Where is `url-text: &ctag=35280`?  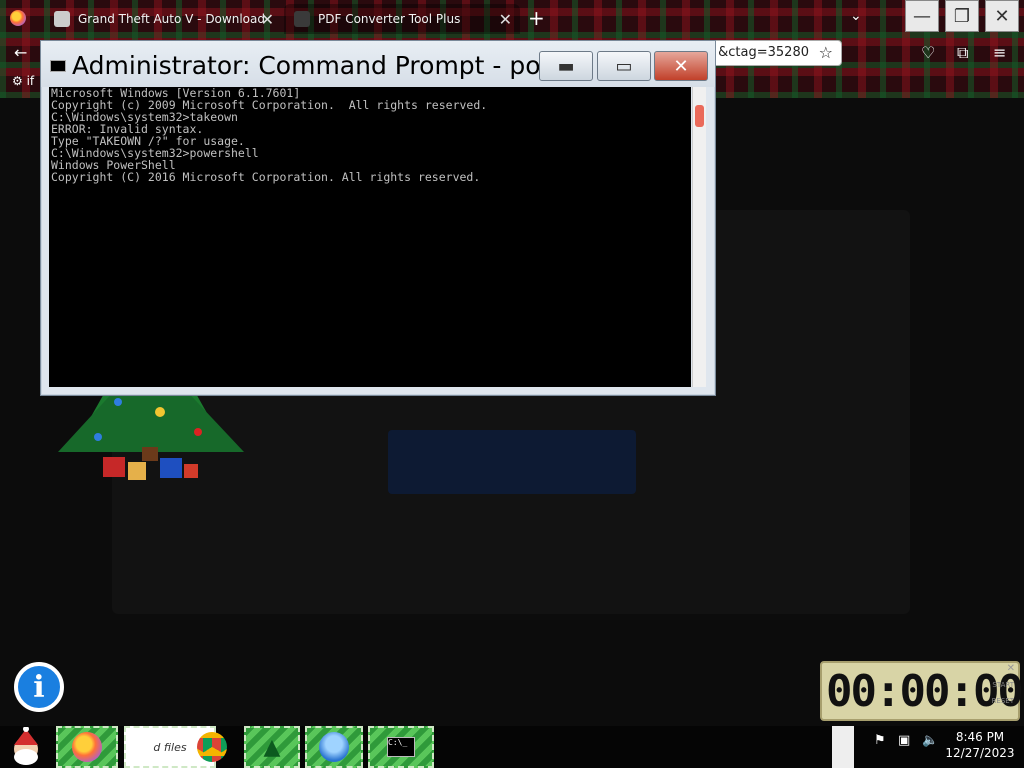 url-text: &ctag=35280 is located at coordinates (763, 52).